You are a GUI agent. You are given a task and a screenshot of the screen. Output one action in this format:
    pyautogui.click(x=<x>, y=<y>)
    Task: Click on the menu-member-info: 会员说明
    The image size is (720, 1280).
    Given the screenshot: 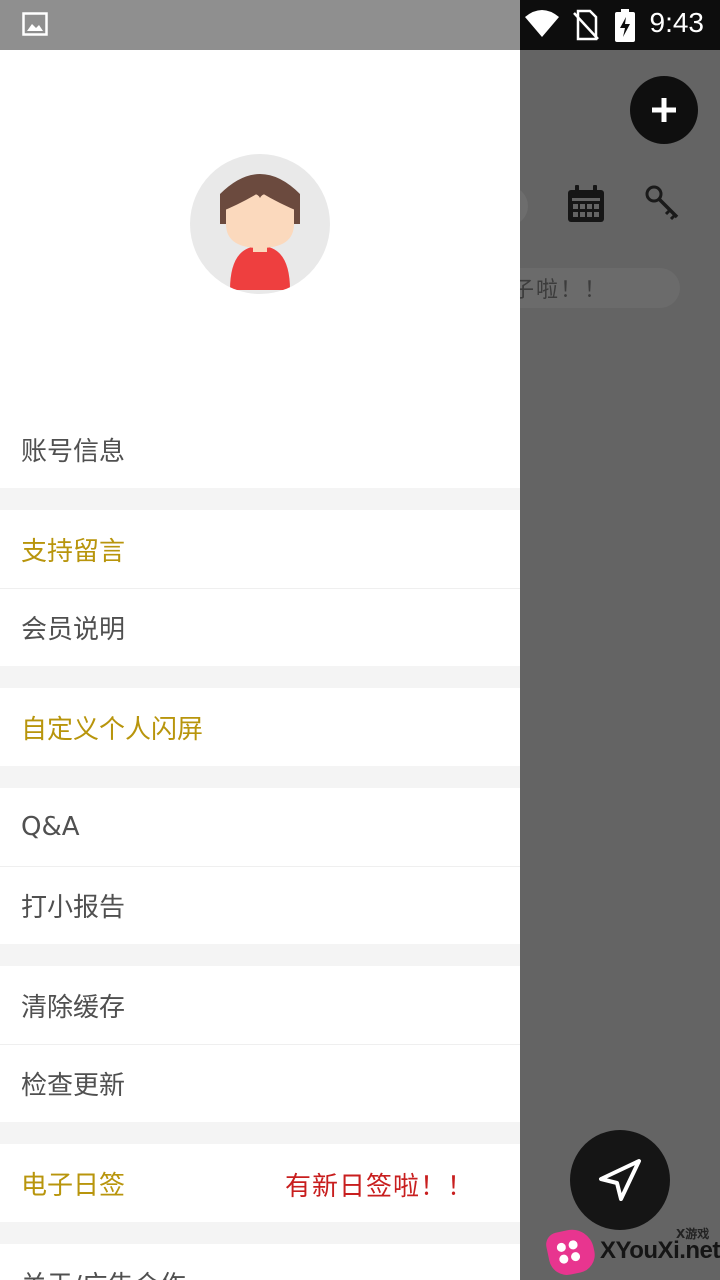 What is the action you would take?
    pyautogui.click(x=260, y=627)
    